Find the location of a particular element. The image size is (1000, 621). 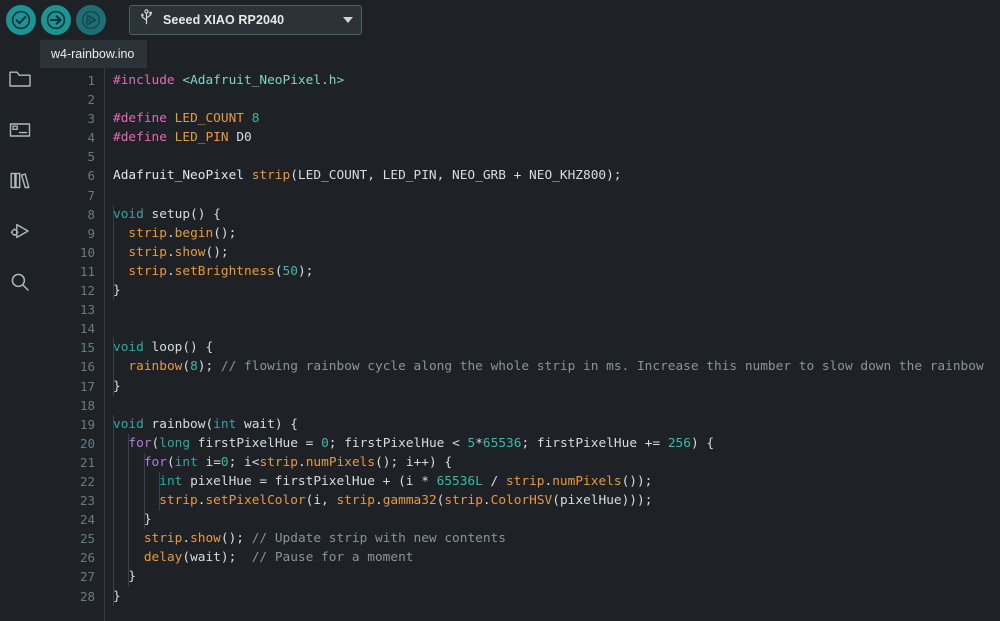

code-token: void is located at coordinates (128, 348).